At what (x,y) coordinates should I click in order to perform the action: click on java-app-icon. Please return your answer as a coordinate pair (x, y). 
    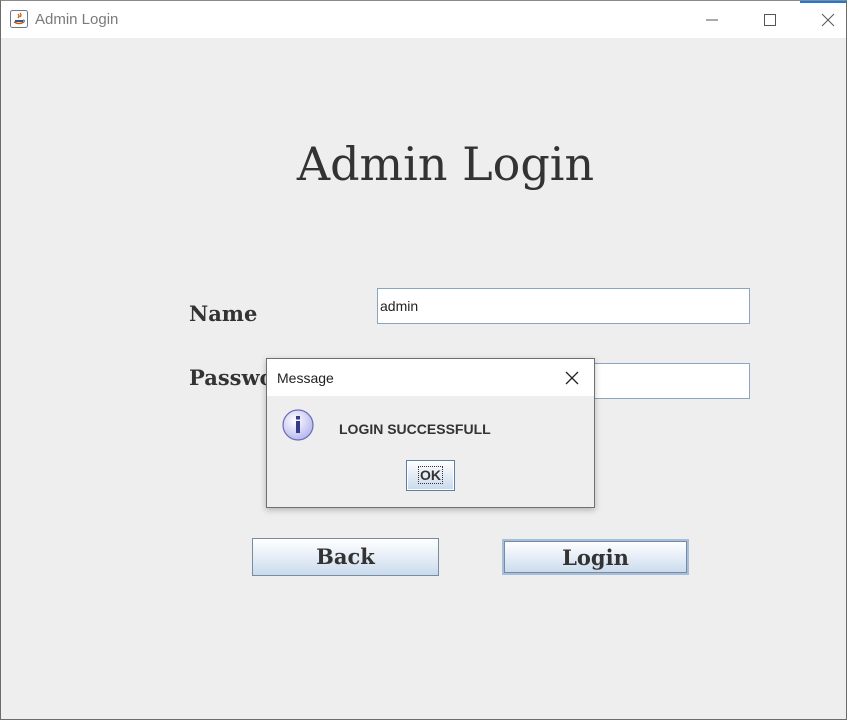
    Looking at the image, I should click on (19, 19).